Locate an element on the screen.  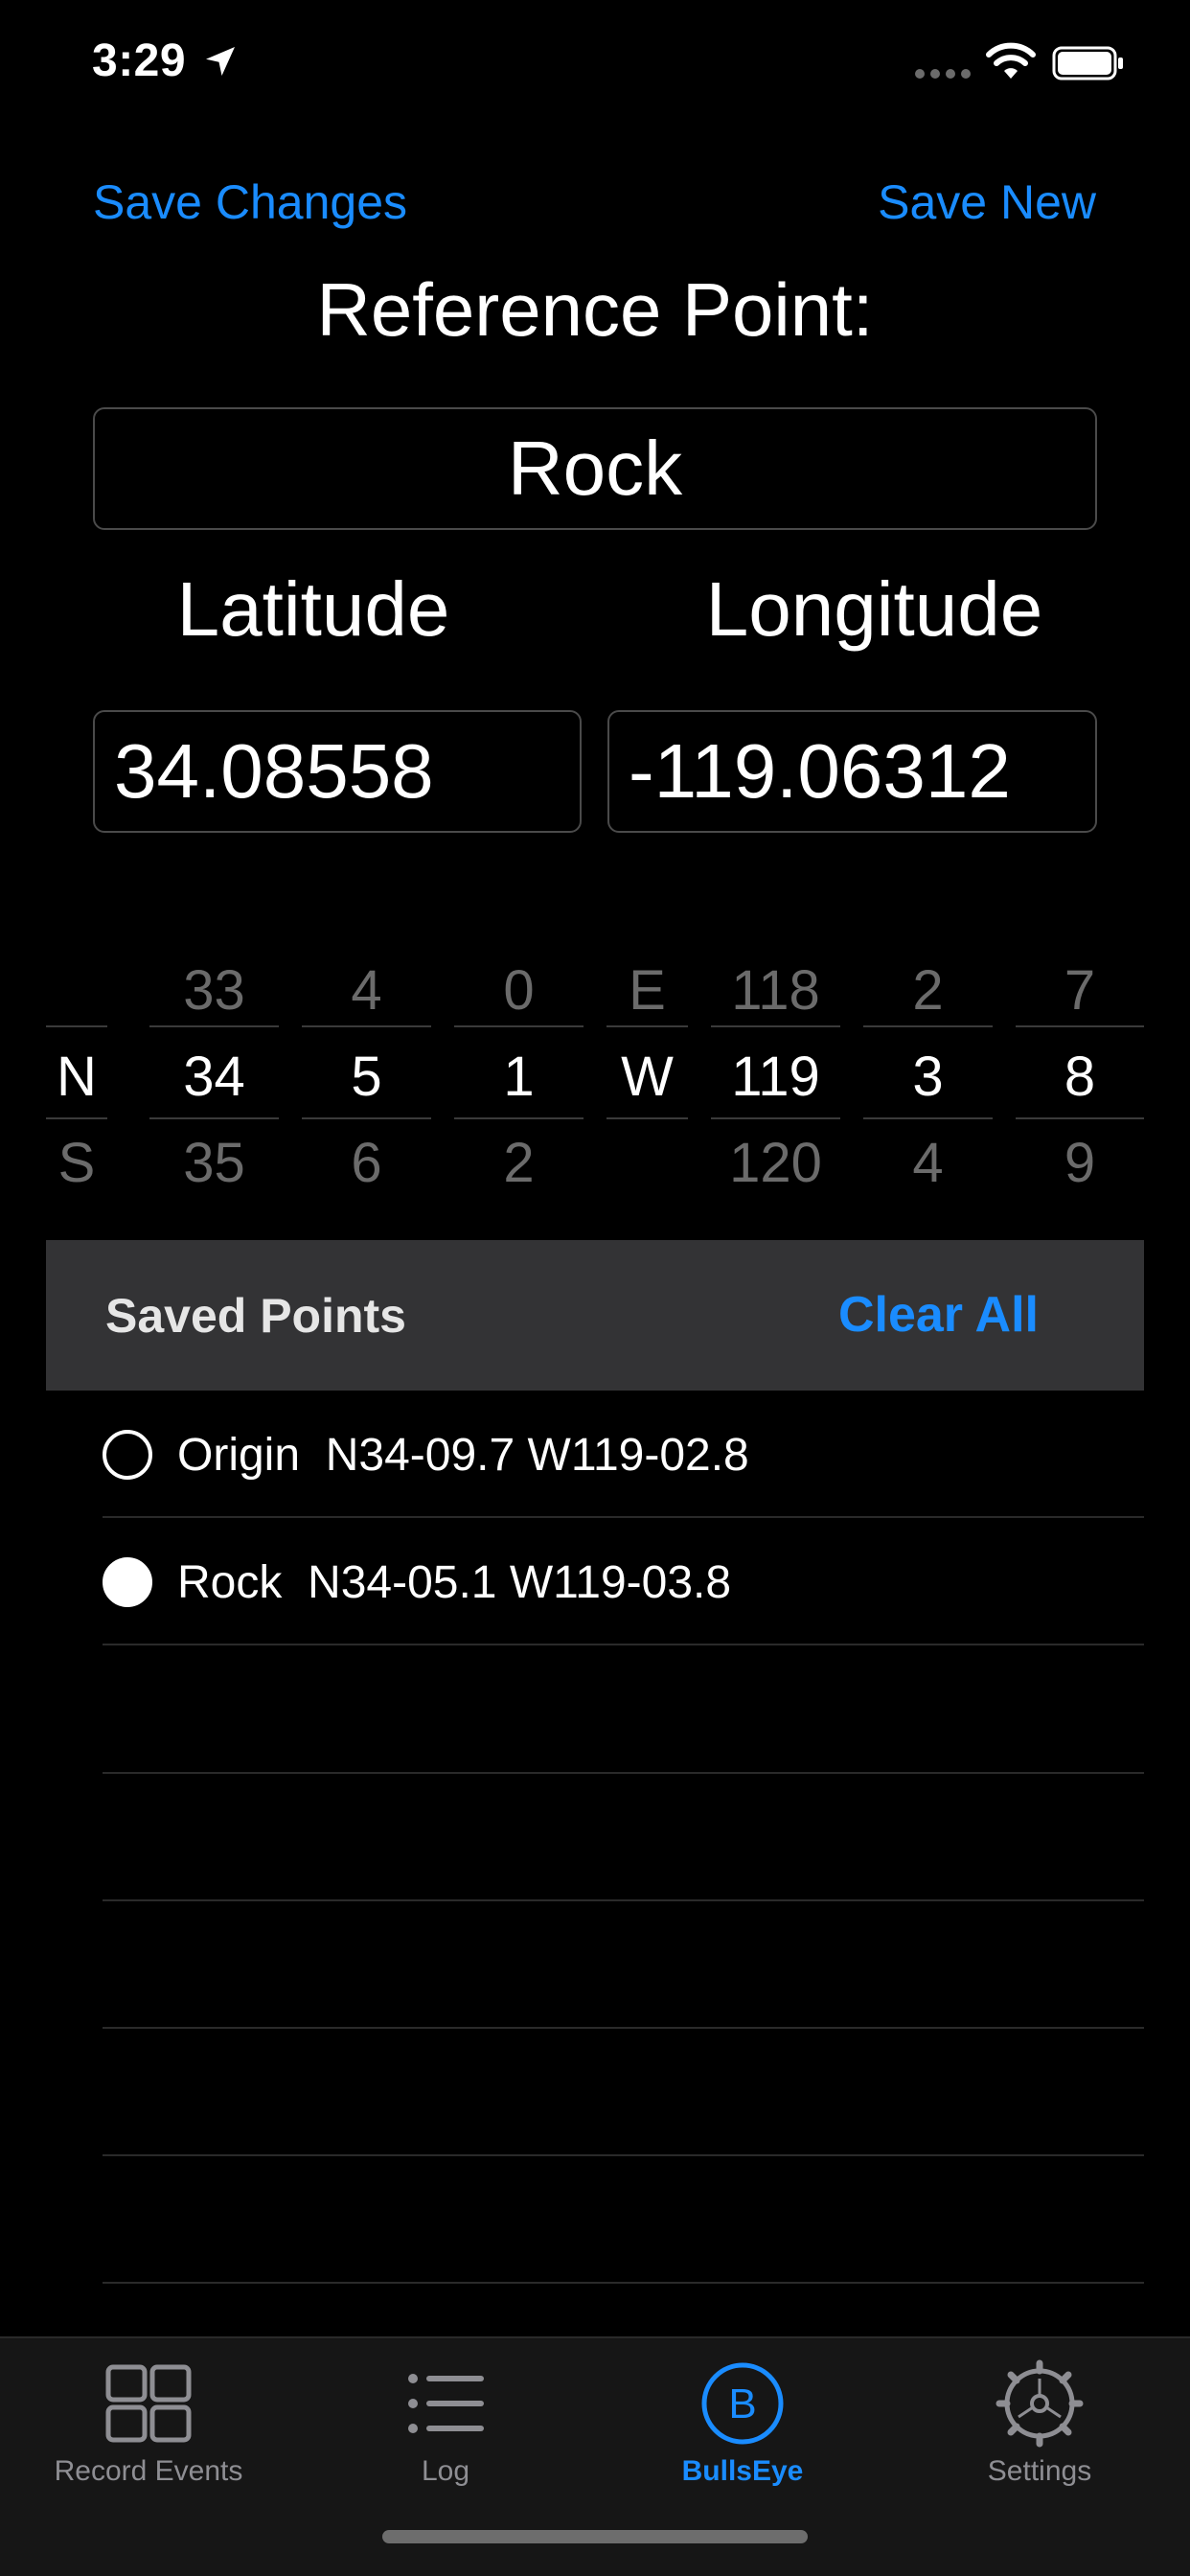
reference-name-field: Rock is located at coordinates (595, 468).